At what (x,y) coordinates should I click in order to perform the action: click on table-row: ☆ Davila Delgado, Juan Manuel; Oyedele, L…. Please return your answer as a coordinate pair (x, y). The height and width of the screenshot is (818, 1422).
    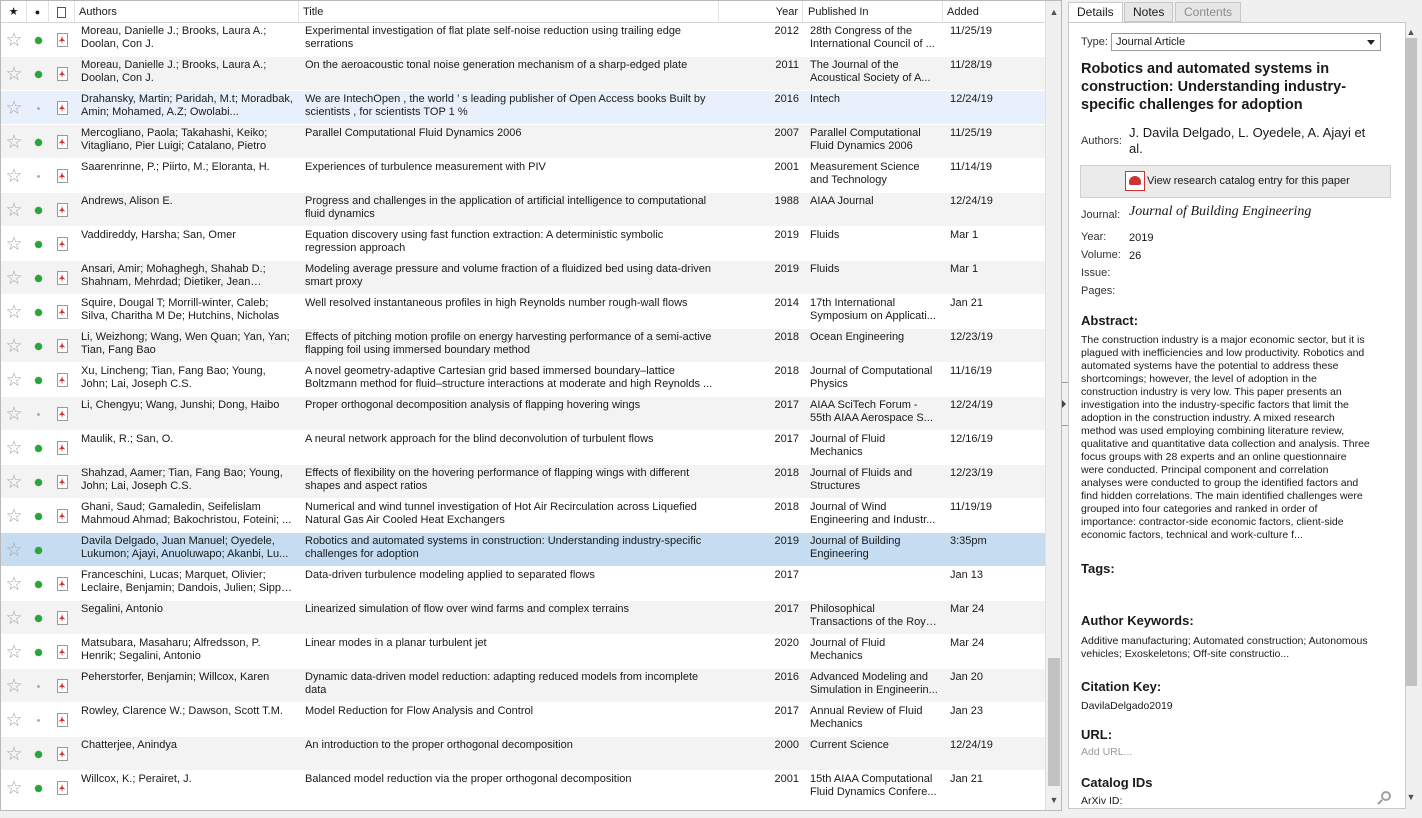
    Looking at the image, I should click on (523, 550).